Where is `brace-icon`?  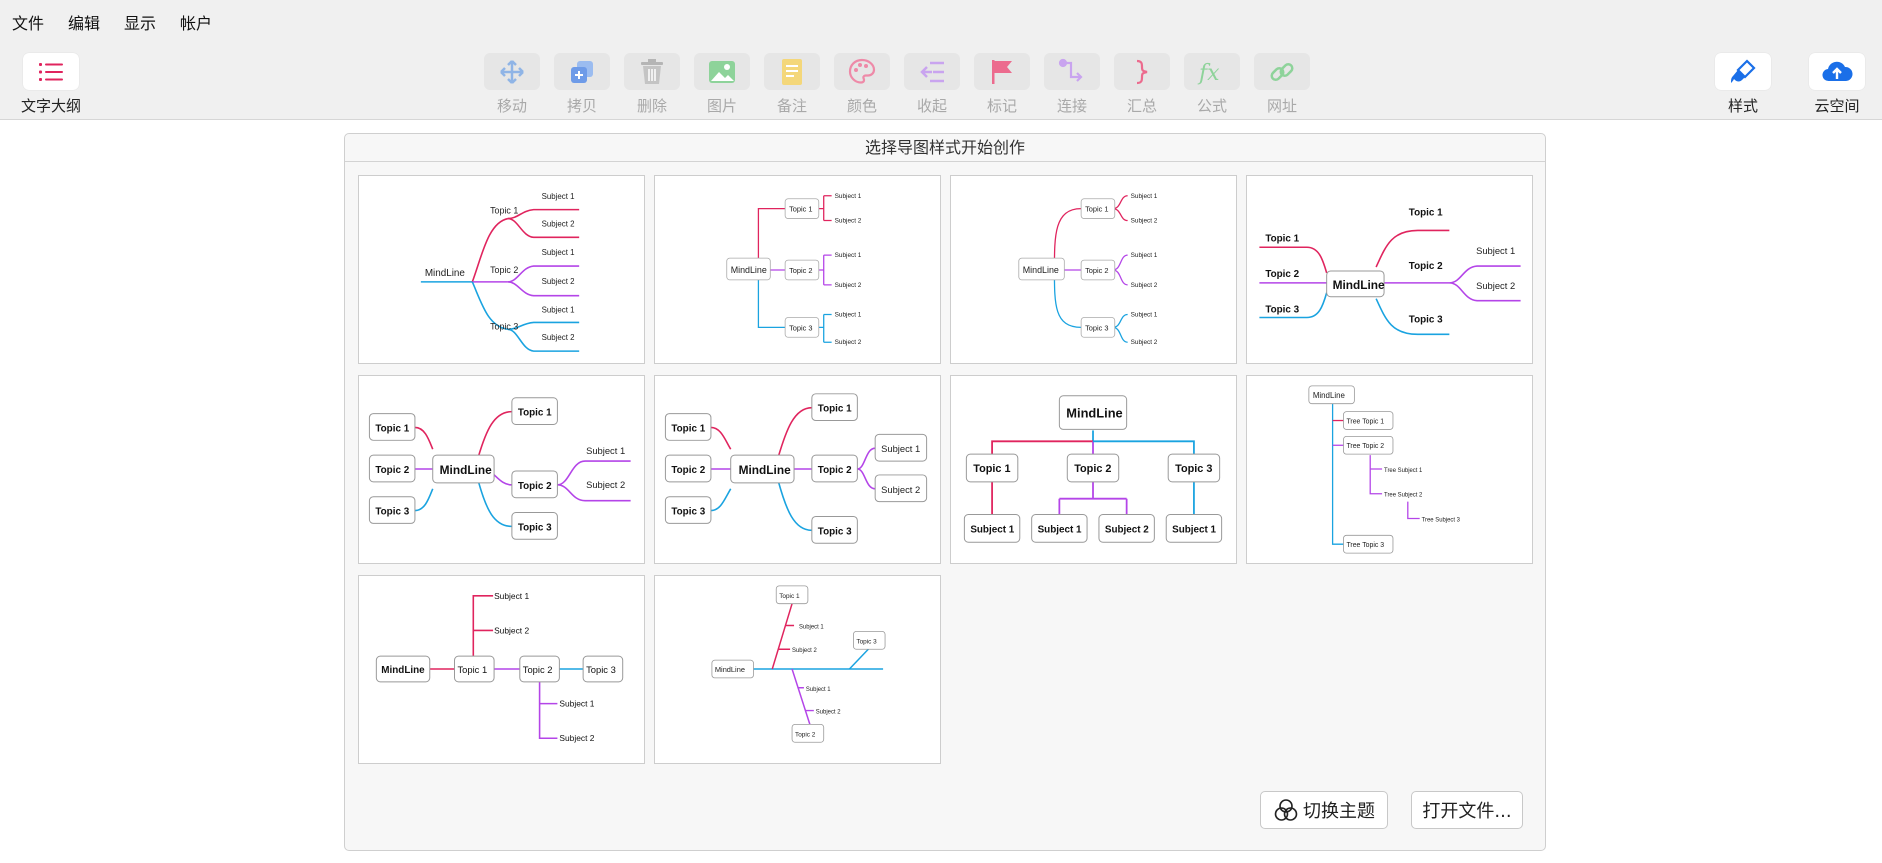 brace-icon is located at coordinates (1142, 71).